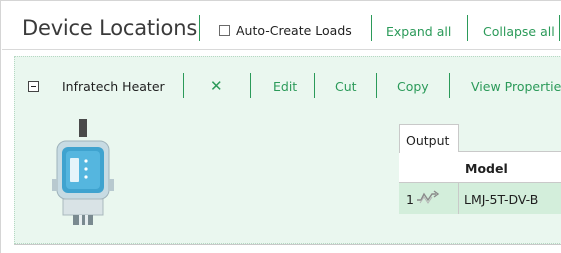 This screenshot has height=253, width=561. What do you see at coordinates (428, 197) in the screenshot?
I see `wire-link-icon` at bounding box center [428, 197].